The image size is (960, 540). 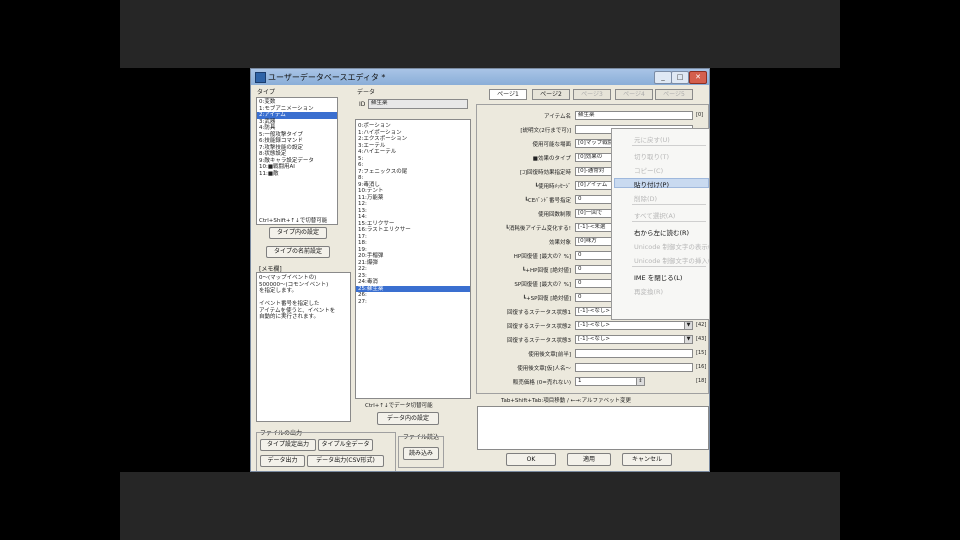 What do you see at coordinates (418, 104) in the screenshot?
I see `data-id-field: 蘇生薬` at bounding box center [418, 104].